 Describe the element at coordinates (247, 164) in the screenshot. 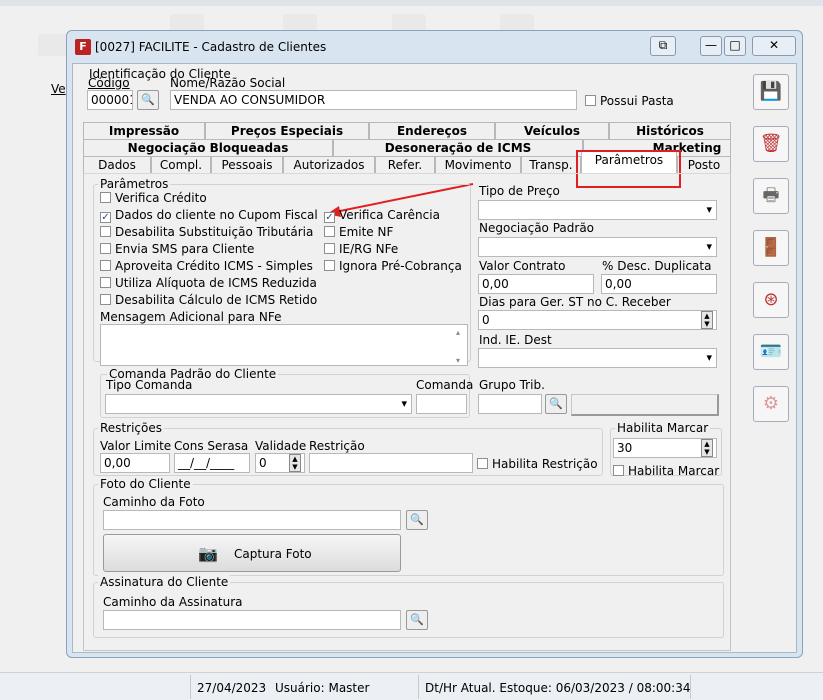

I see `tab-pessoais: Pessoais` at that location.